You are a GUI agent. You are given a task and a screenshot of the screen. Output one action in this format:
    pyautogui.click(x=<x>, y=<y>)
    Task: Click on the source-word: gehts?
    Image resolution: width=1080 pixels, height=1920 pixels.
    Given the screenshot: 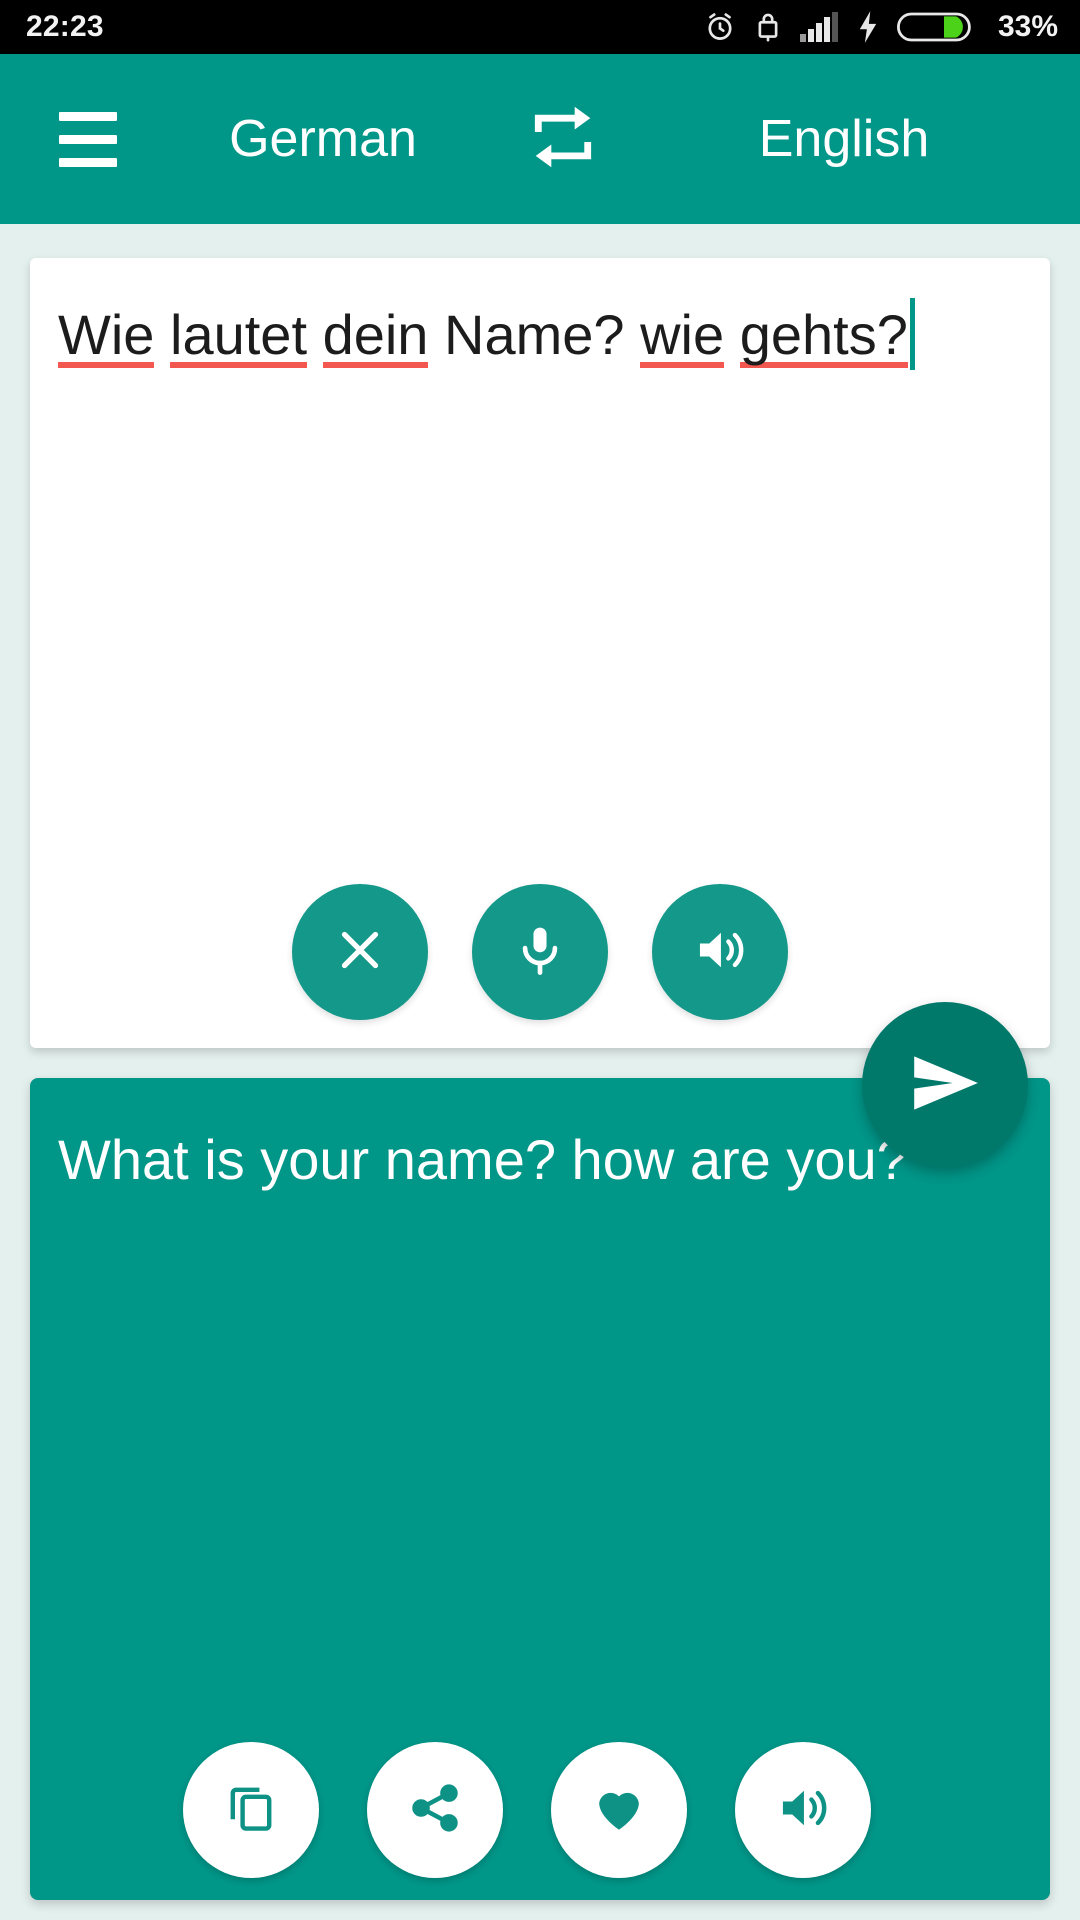 What is the action you would take?
    pyautogui.click(x=823, y=335)
    